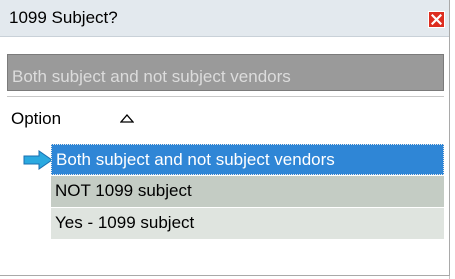 The width and height of the screenshot is (455, 279). Describe the element at coordinates (247, 191) in the screenshot. I see `list-item: NOT 1099 subject` at that location.